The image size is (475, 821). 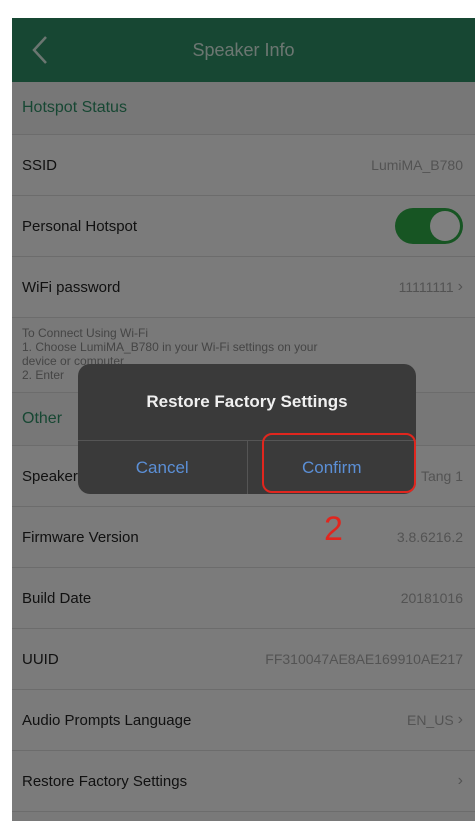 I want to click on confirm-highlight-box, so click(x=339, y=463).